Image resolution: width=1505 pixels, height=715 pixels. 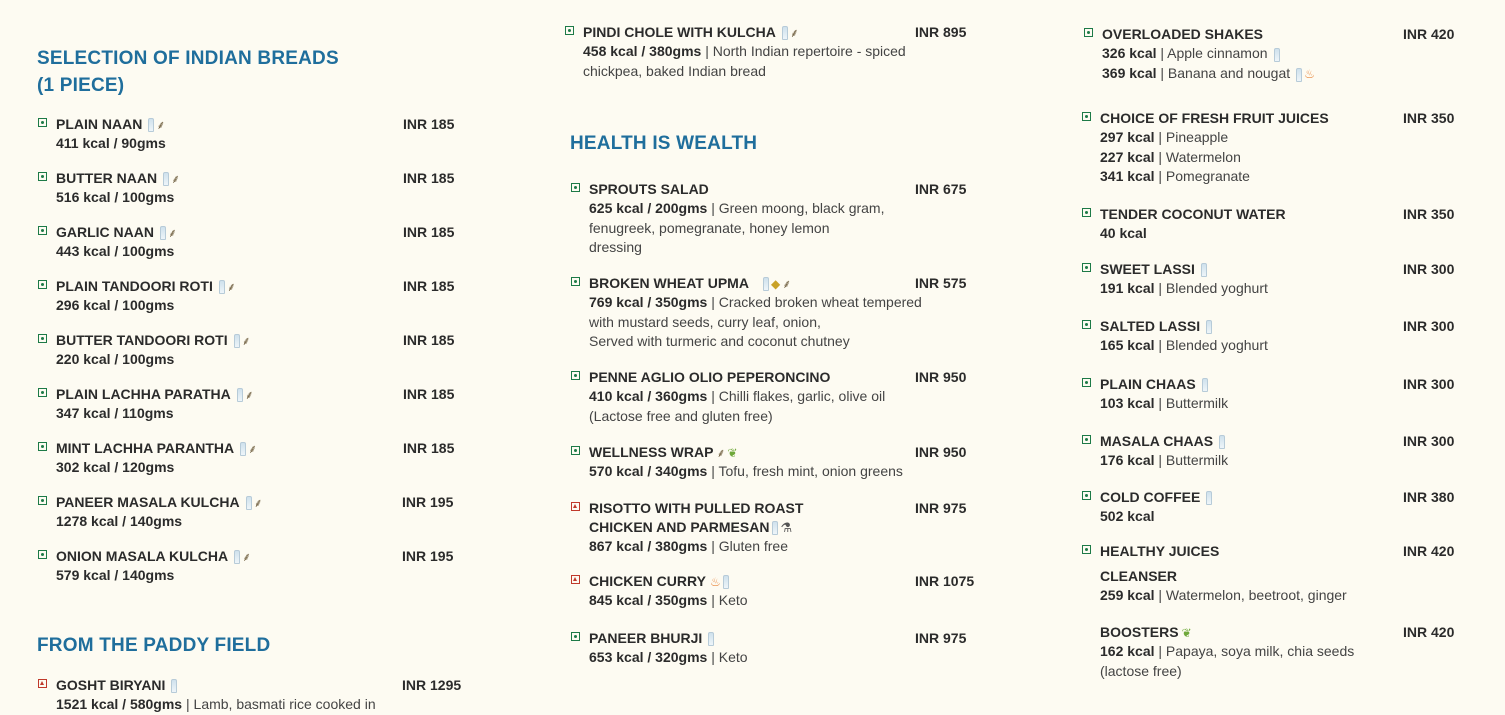 What do you see at coordinates (115, 305) in the screenshot?
I see `item-kcal: 296 kcal / 100gms` at bounding box center [115, 305].